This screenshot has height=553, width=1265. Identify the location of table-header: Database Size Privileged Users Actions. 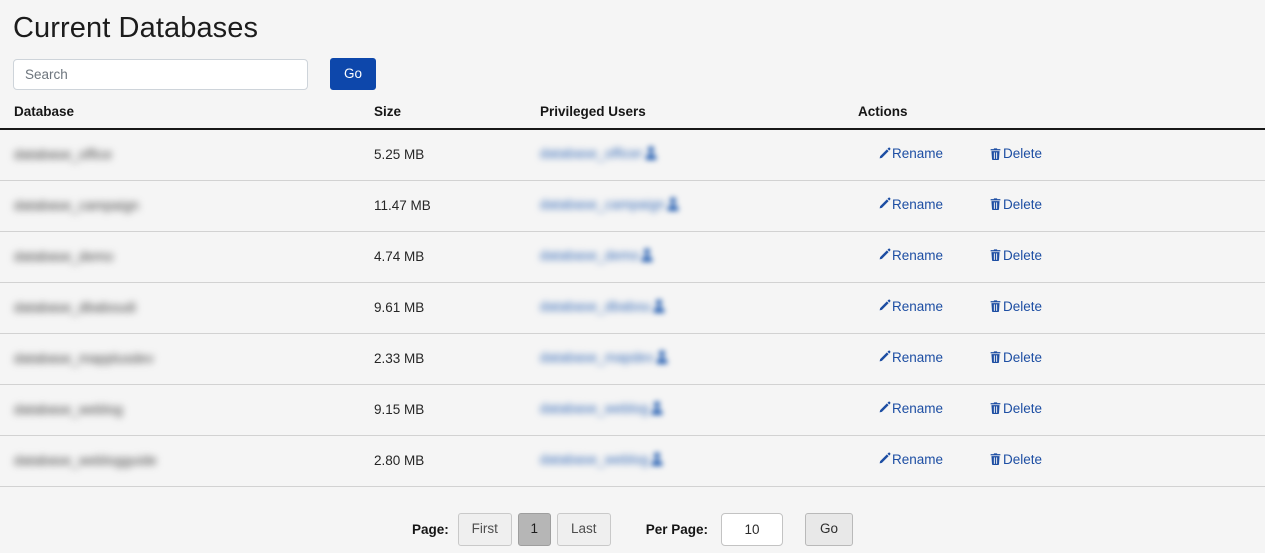
(632, 117).